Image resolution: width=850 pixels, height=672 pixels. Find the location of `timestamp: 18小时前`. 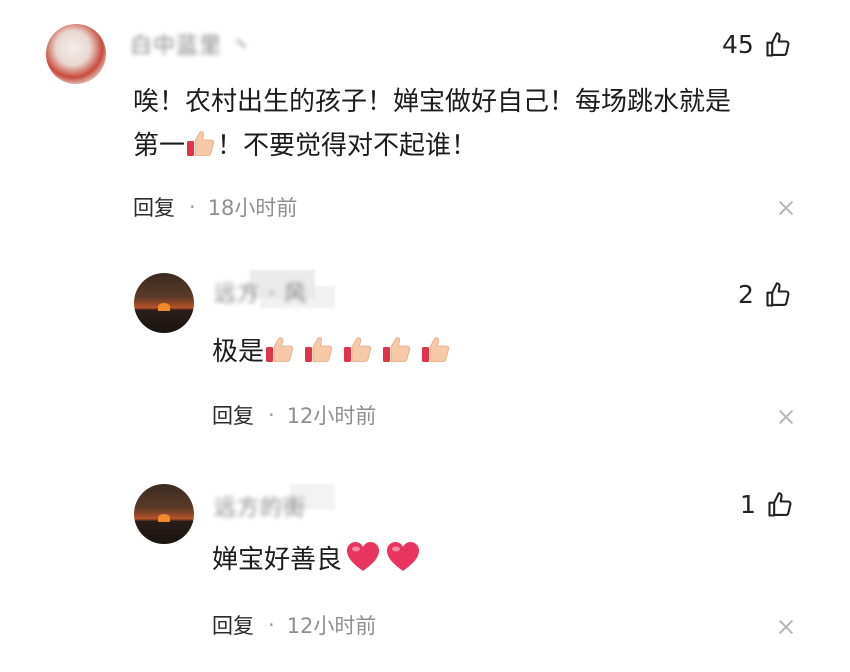

timestamp: 18小时前 is located at coordinates (252, 208).